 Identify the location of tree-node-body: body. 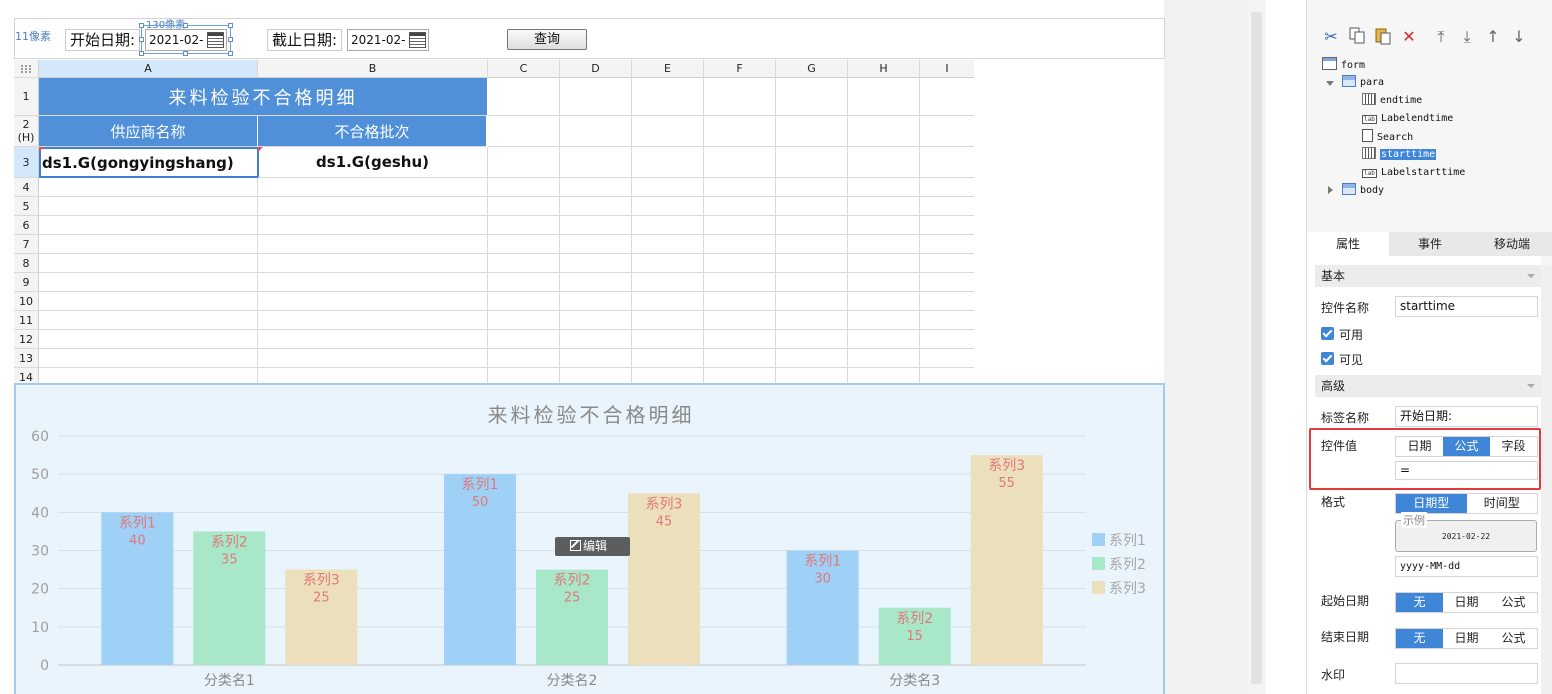
(1363, 191).